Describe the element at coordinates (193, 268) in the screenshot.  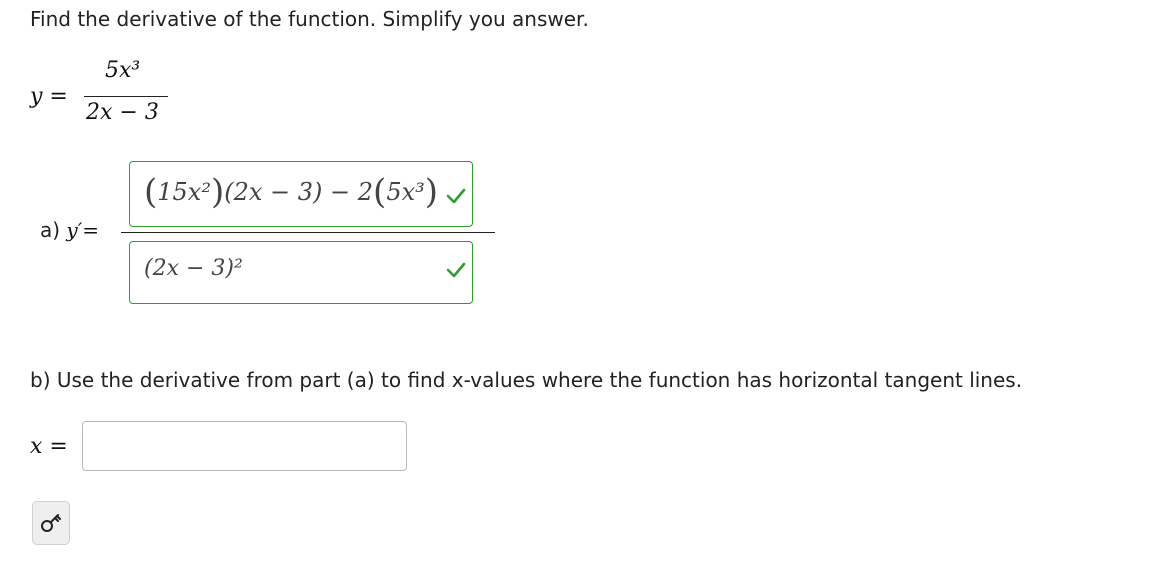
I see `denominator-answer-expression: (2x − 3)²` at that location.